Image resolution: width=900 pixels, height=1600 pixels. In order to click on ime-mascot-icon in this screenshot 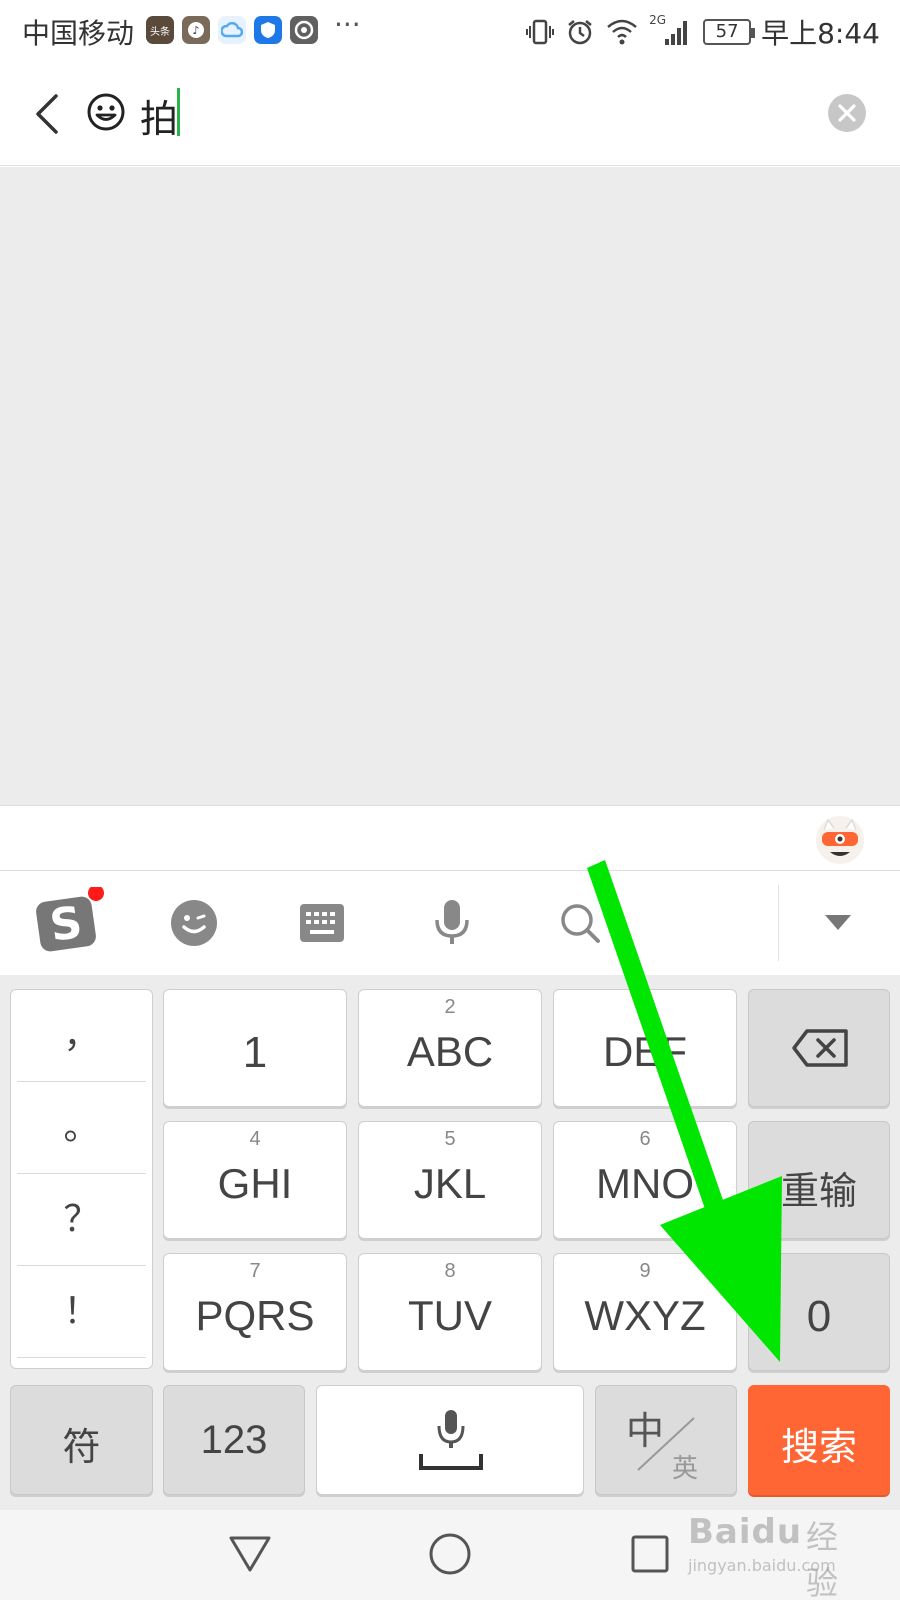, I will do `click(840, 840)`.